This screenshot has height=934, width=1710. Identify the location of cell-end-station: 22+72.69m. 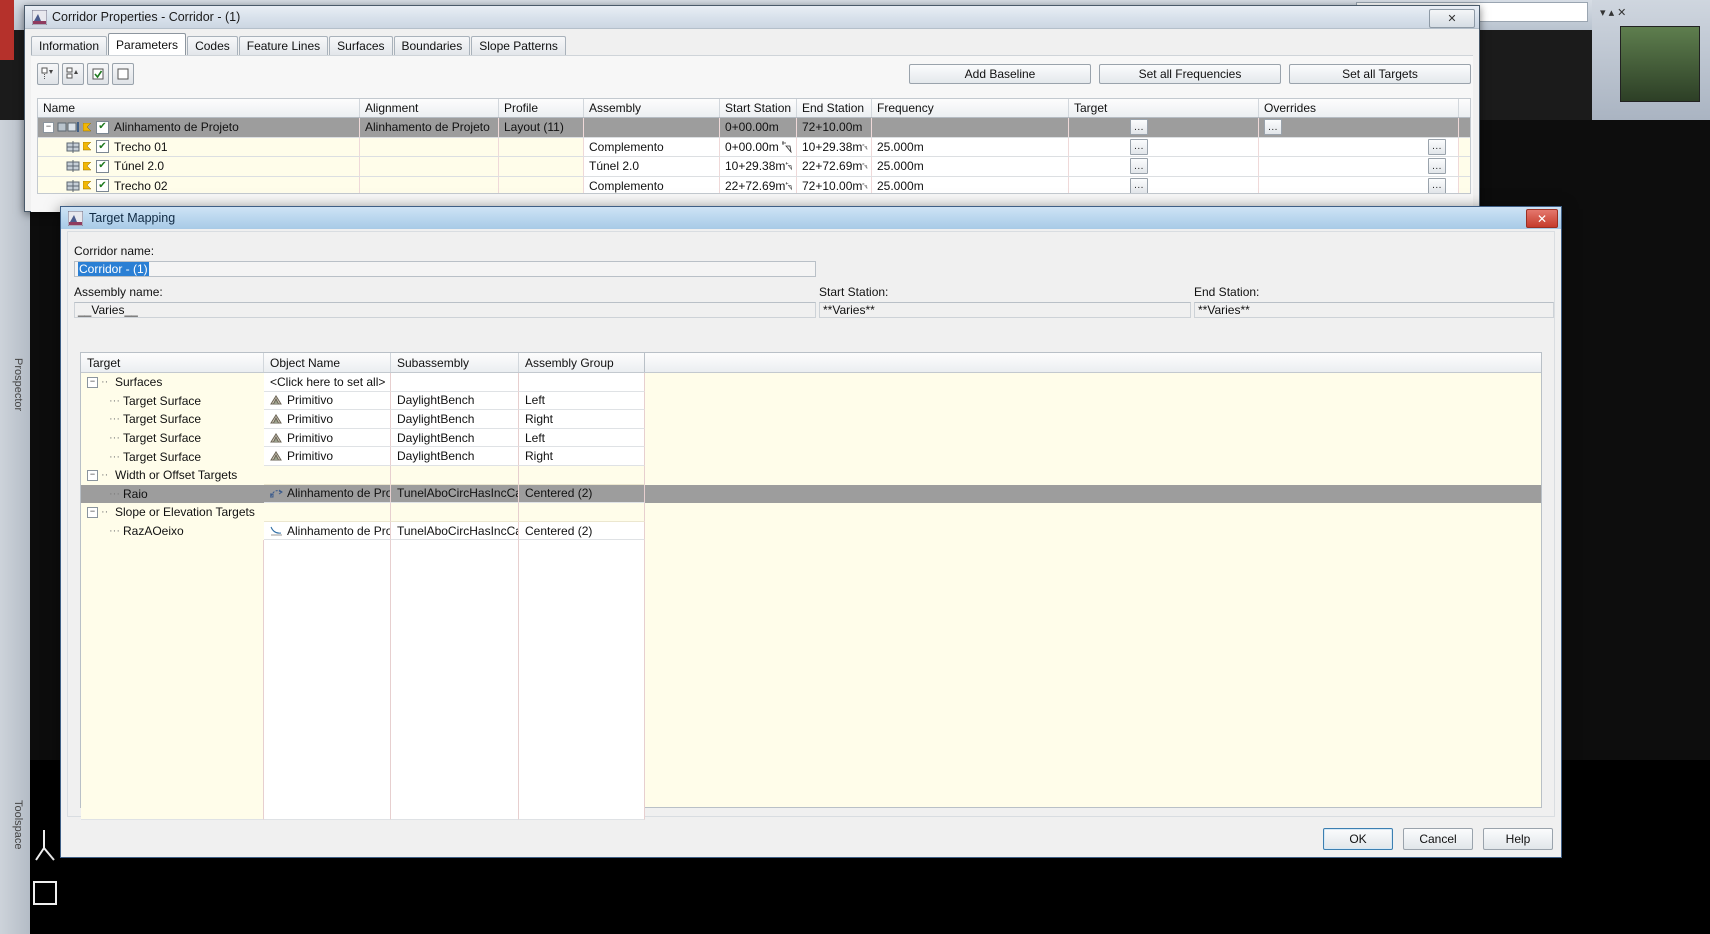
(834, 166).